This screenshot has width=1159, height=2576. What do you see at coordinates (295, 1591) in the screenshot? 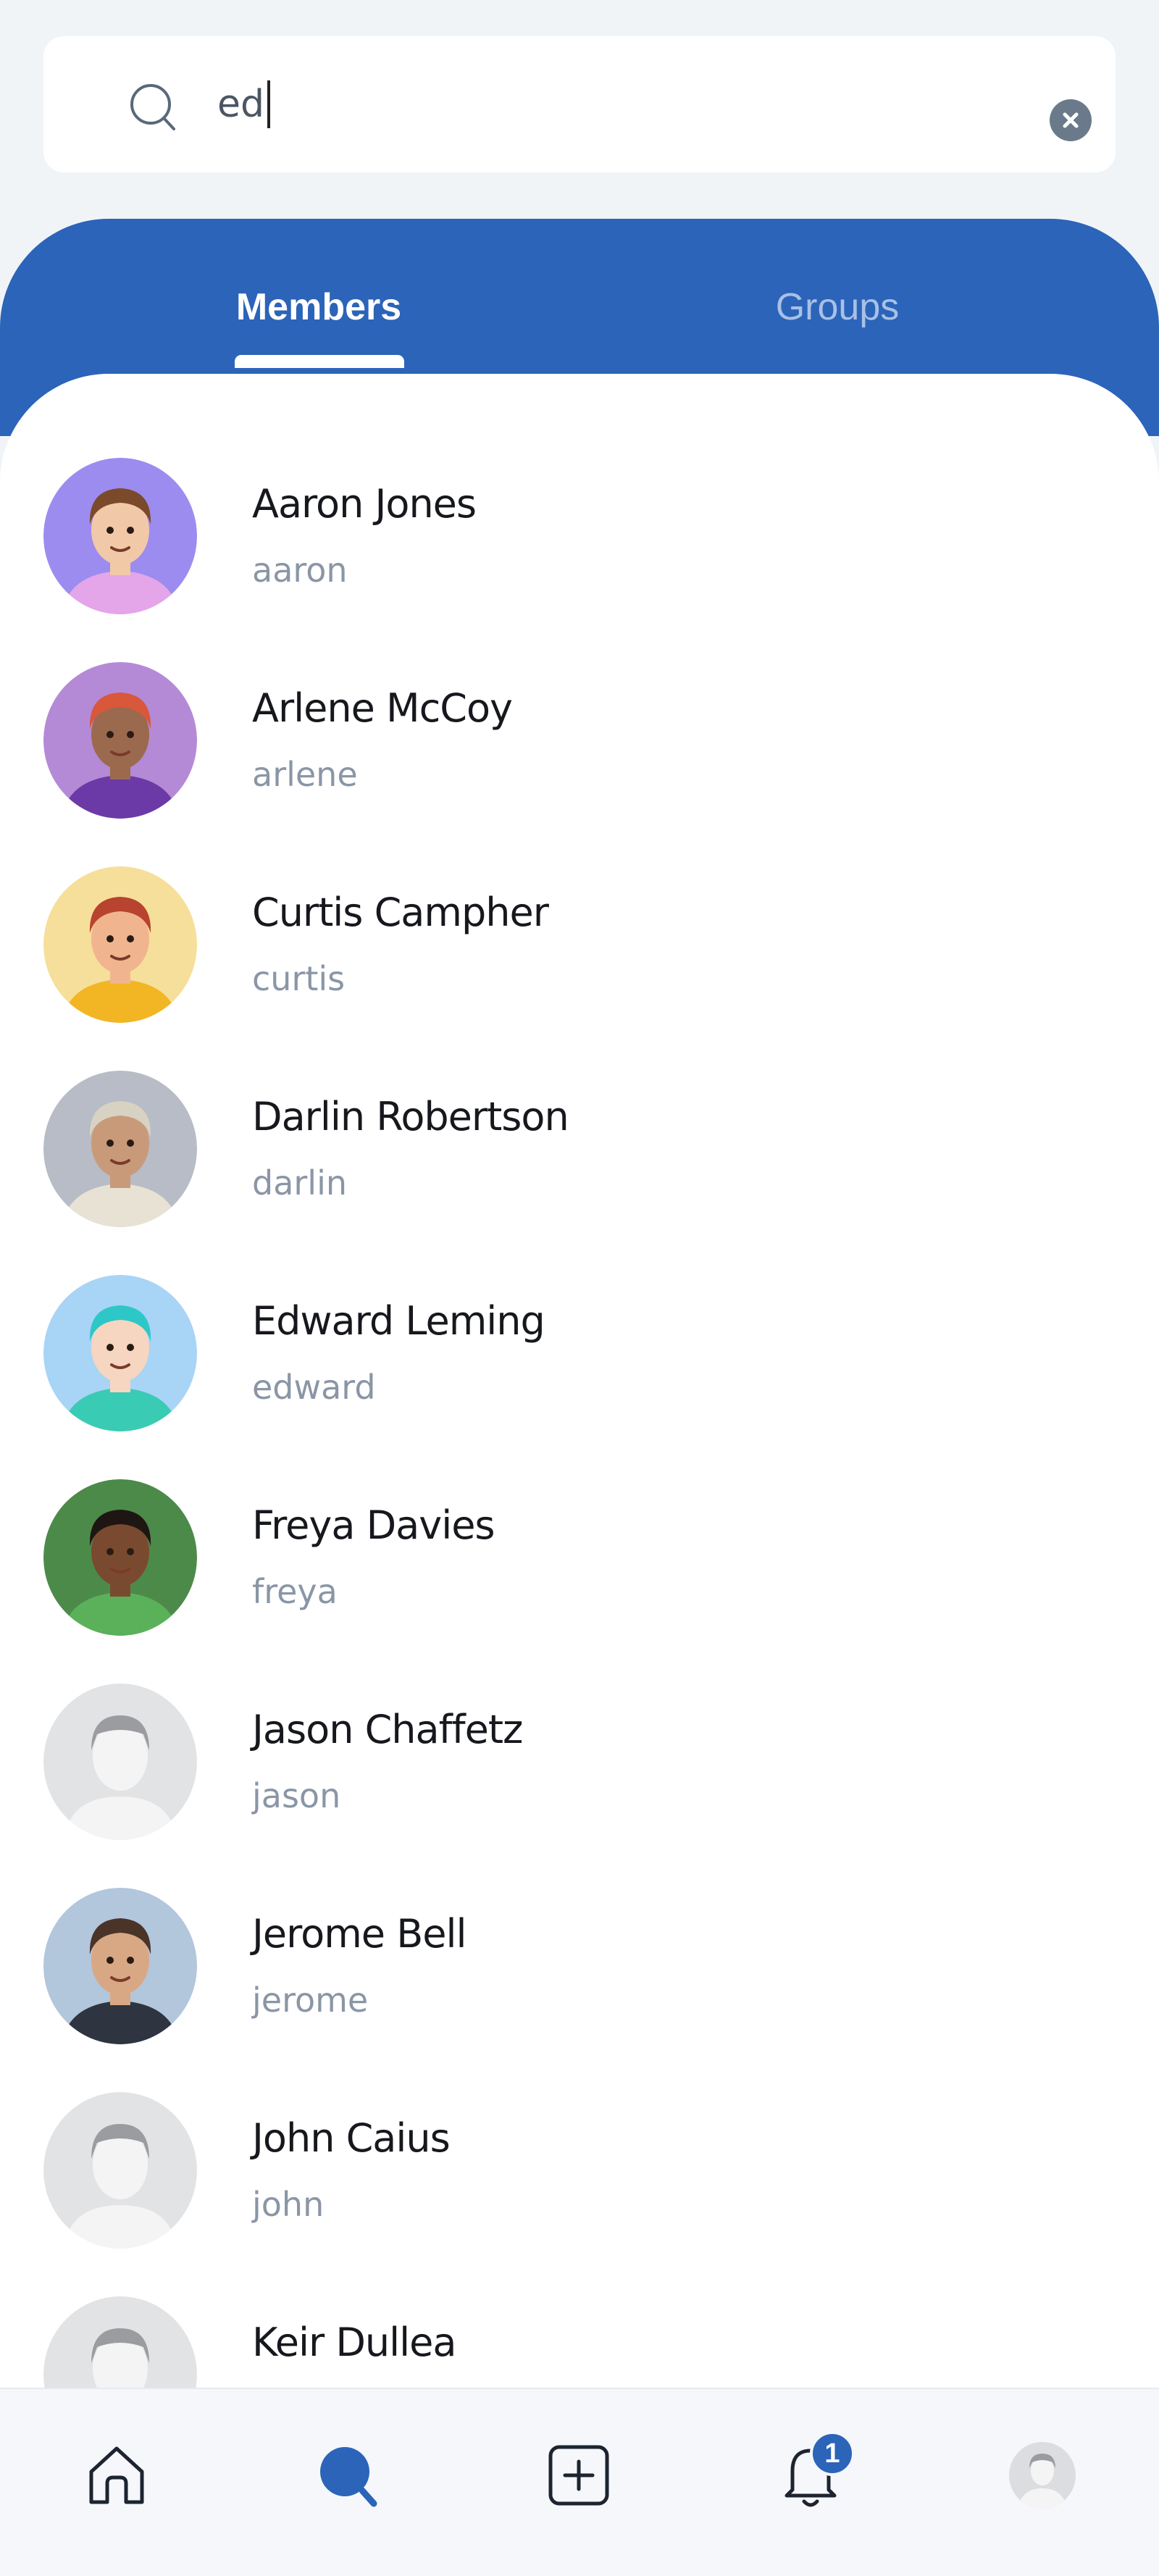
I see `member-username: freya` at bounding box center [295, 1591].